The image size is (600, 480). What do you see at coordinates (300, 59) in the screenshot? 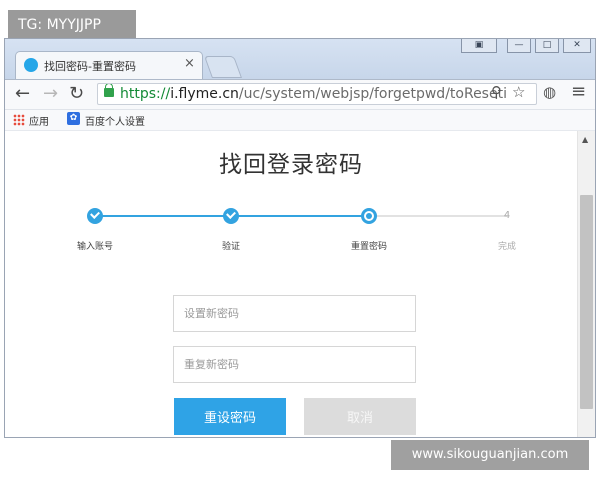
I see `tab-strip: 找回密码-重置密码 × ▣ — □ ✕` at bounding box center [300, 59].